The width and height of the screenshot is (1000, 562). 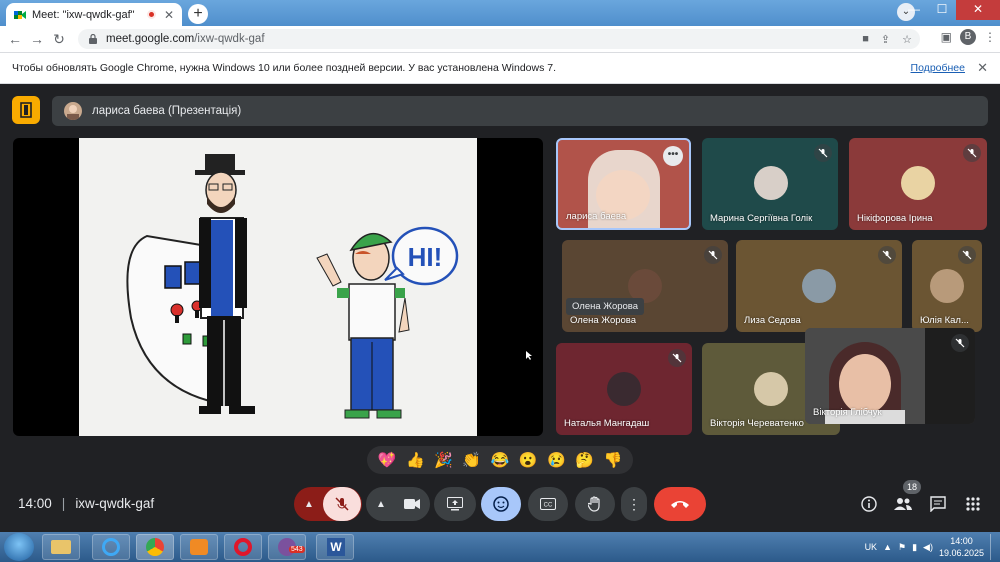 I want to click on reactions-button, so click(x=501, y=504).